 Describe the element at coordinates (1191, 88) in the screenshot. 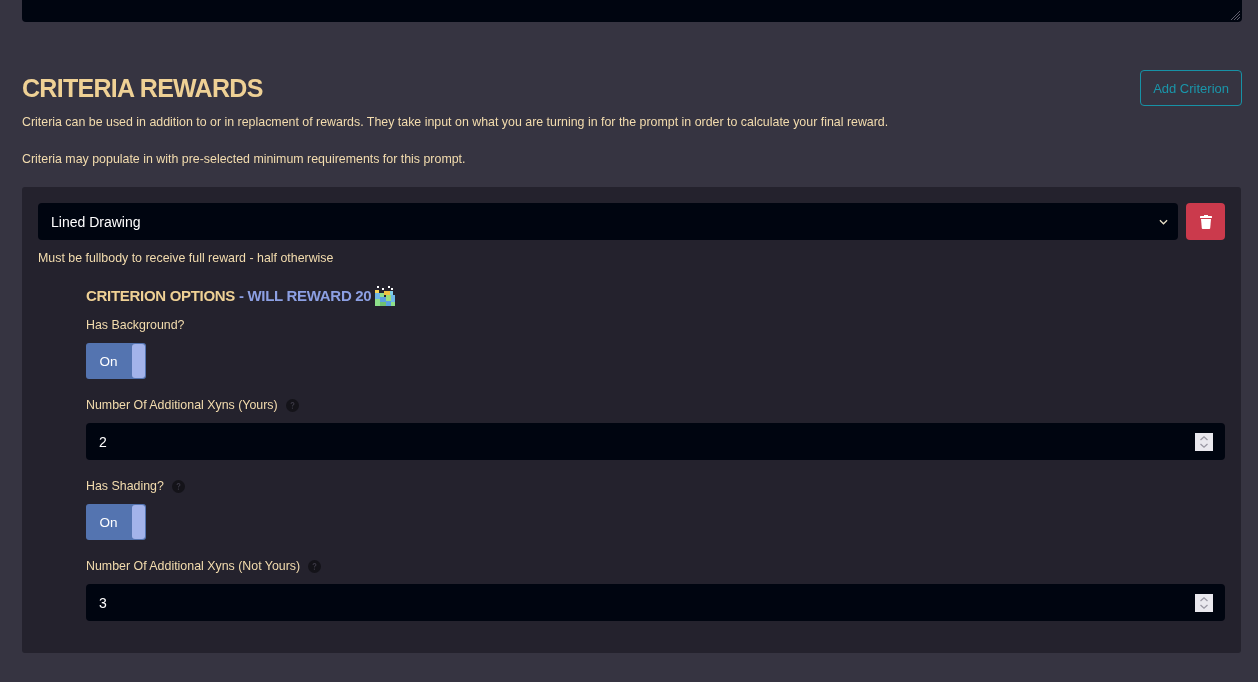

I see `add-criterion-button: Add Criterion` at that location.